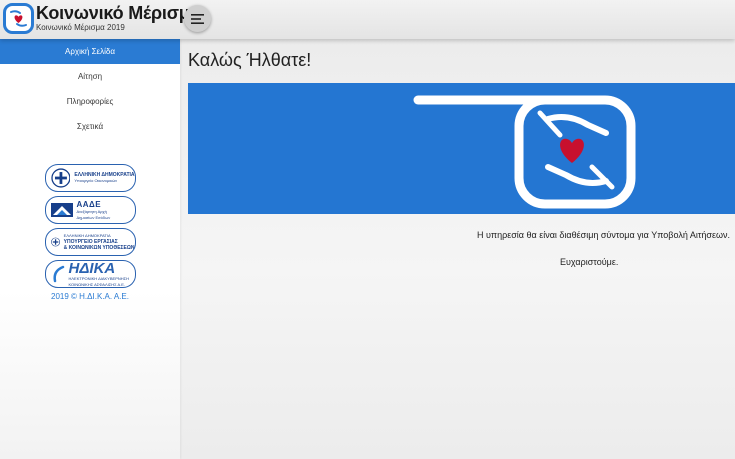 The height and width of the screenshot is (459, 735). I want to click on sidebar-item-application: Αίτηση, so click(90, 76).